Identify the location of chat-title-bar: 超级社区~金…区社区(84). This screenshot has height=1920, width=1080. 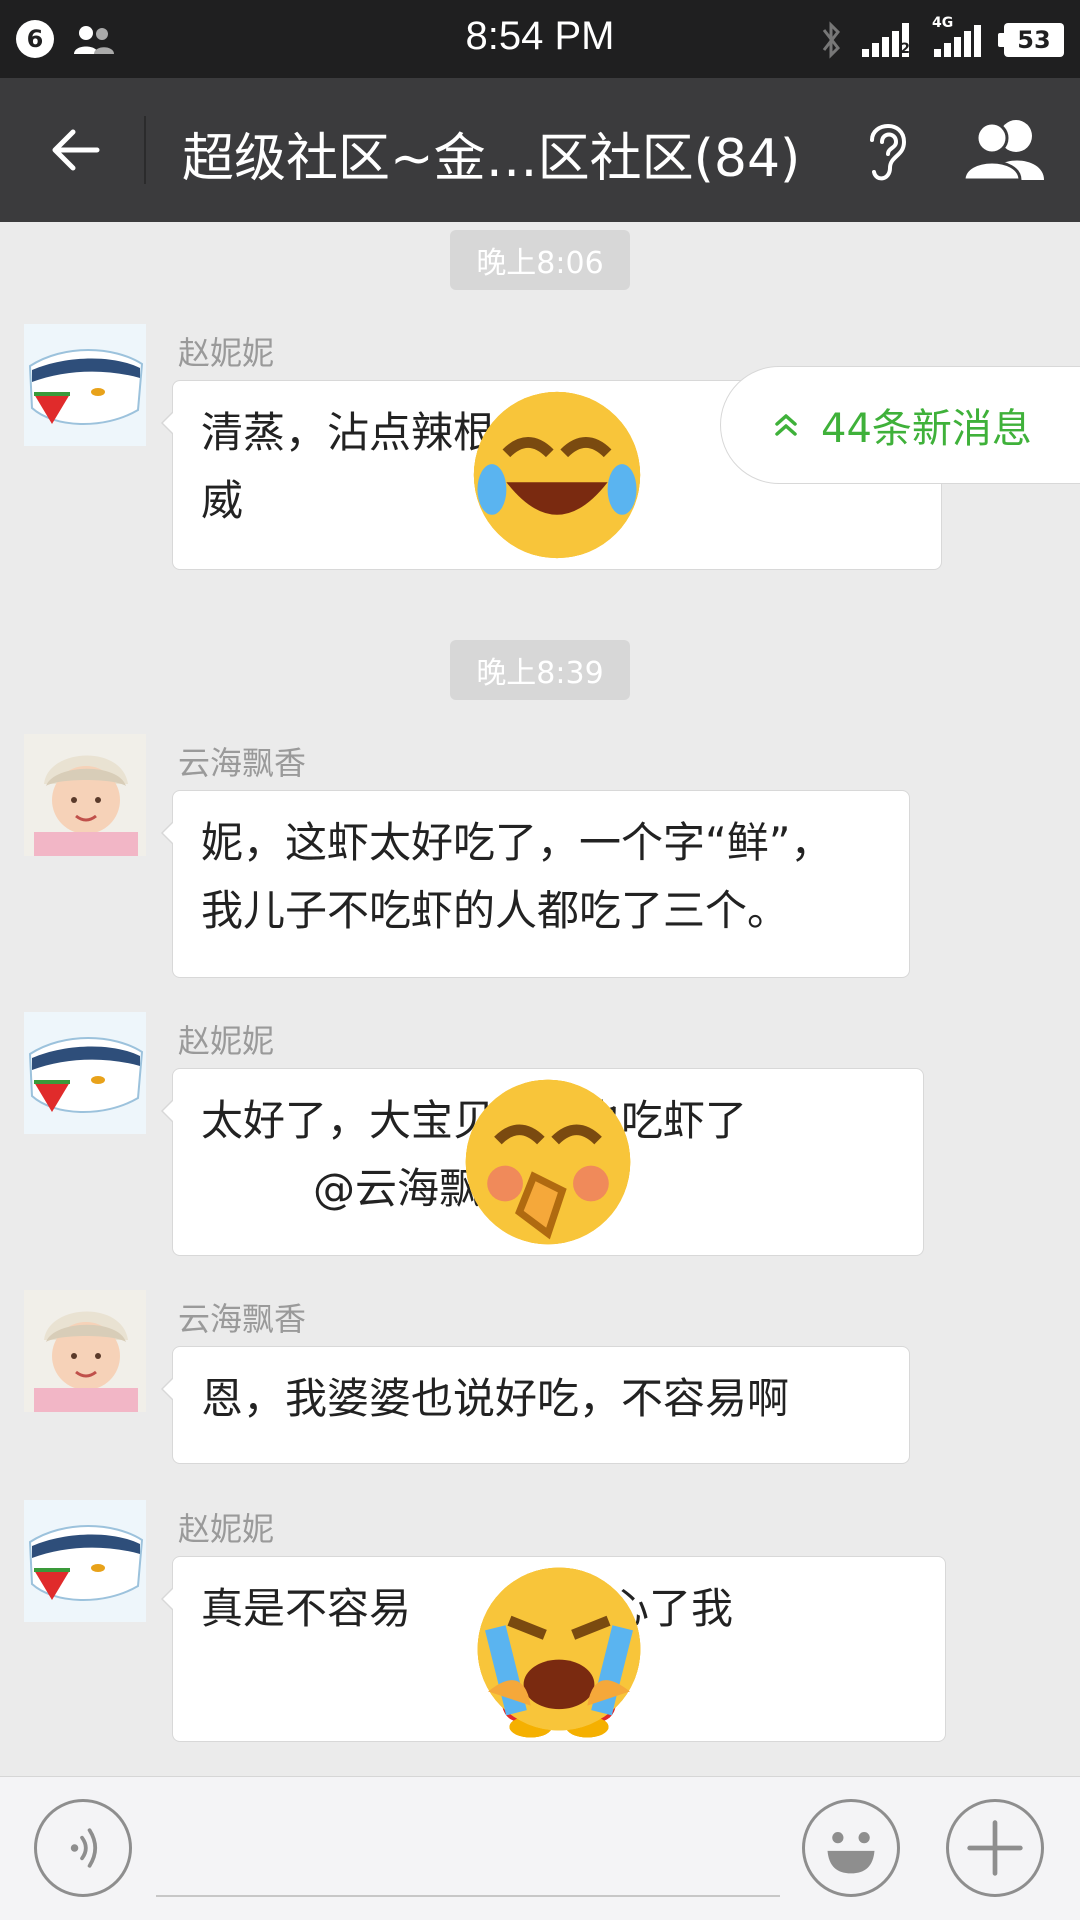
(540, 150).